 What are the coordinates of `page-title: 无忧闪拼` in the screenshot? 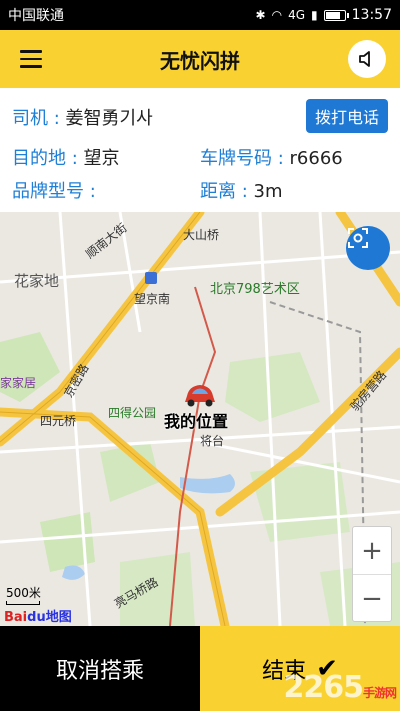 It's located at (200, 60).